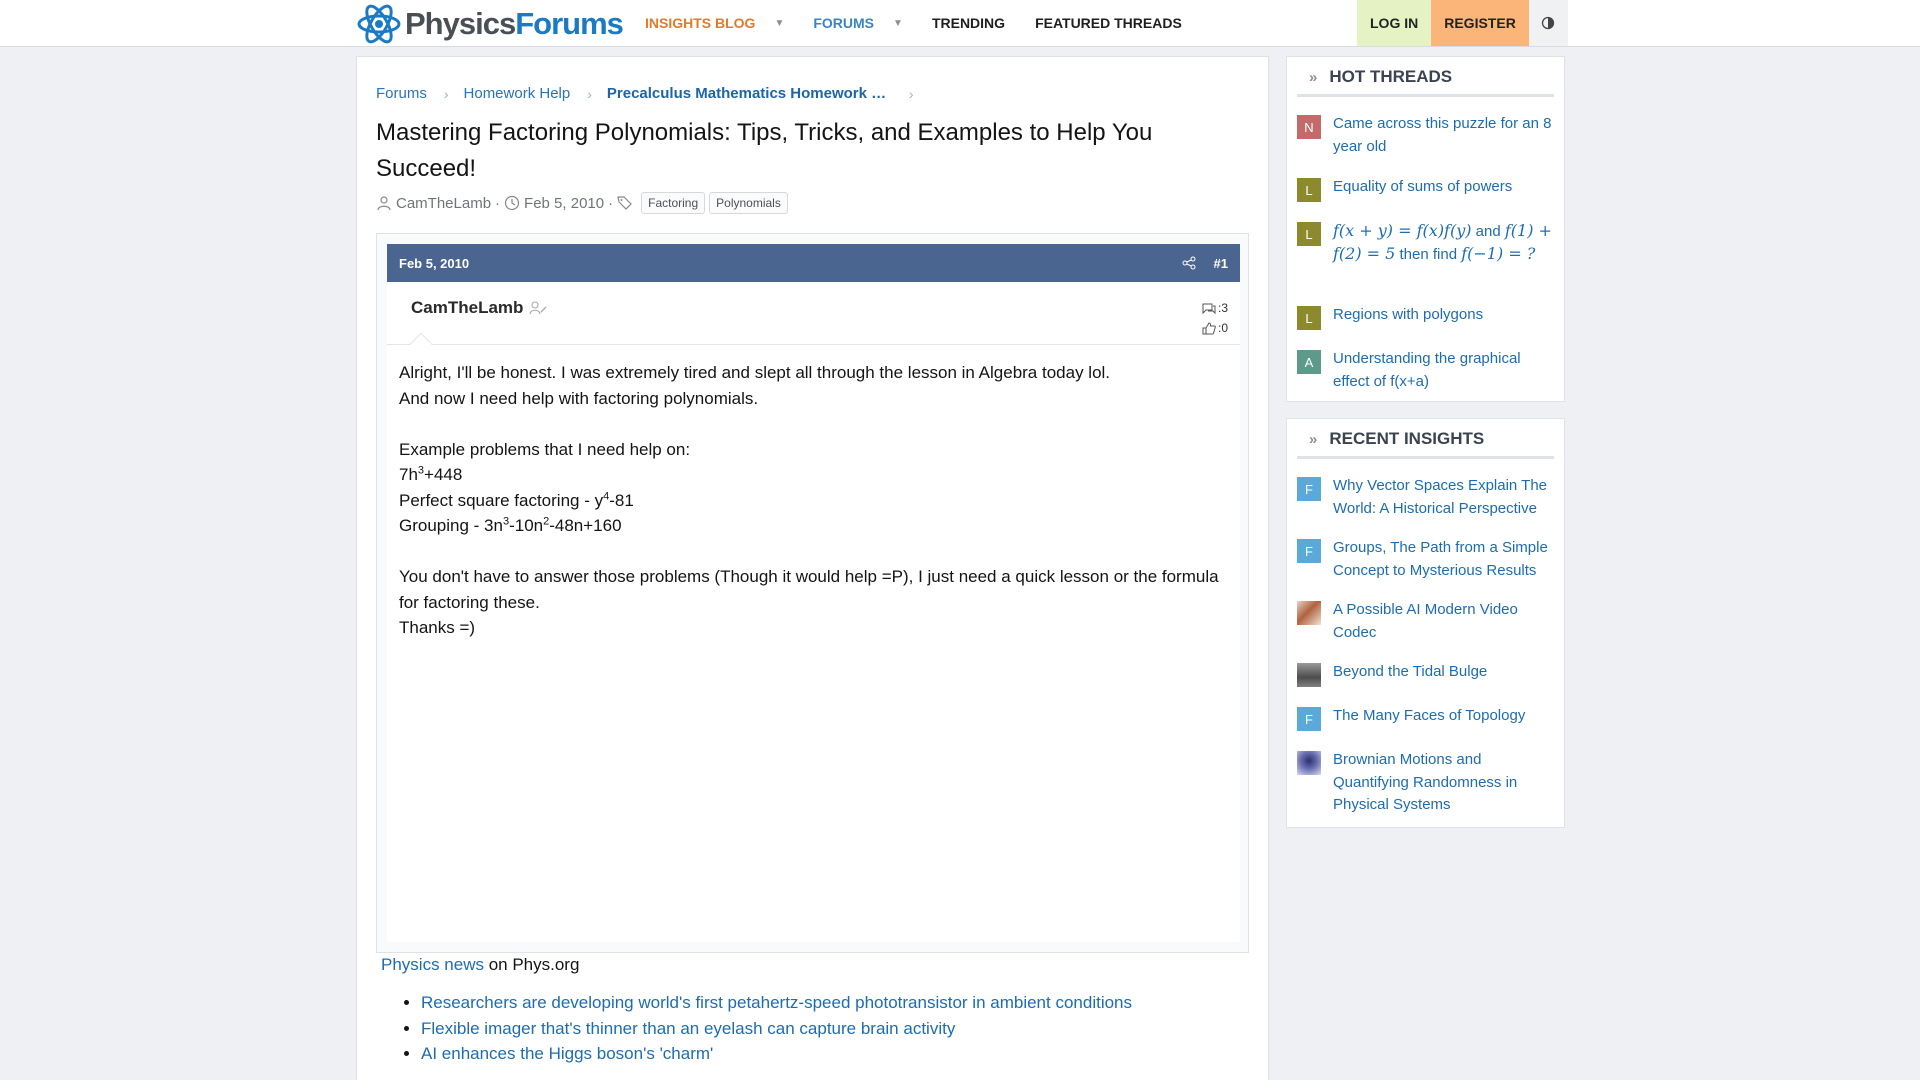  Describe the element at coordinates (1209, 308) in the screenshot. I see `messages-icon` at that location.